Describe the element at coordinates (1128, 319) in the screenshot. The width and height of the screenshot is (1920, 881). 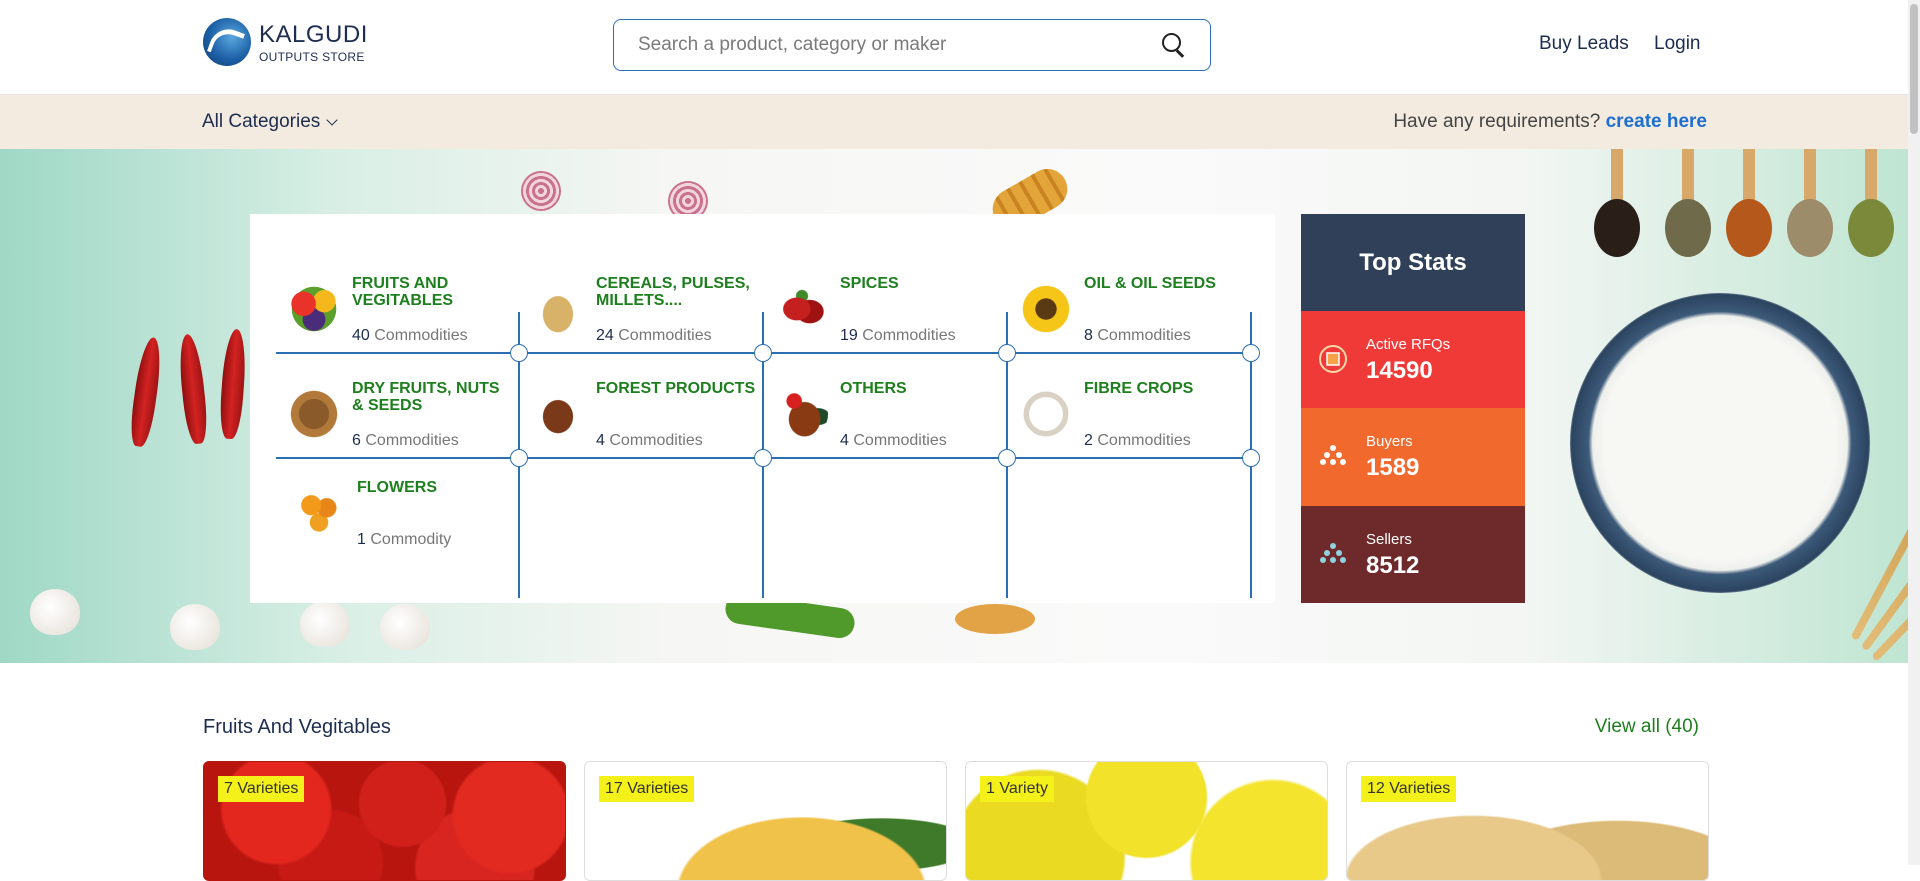
I see `category-oil-and-oil-seeds: OIL & OIL SEEDS 8 Commodities` at that location.